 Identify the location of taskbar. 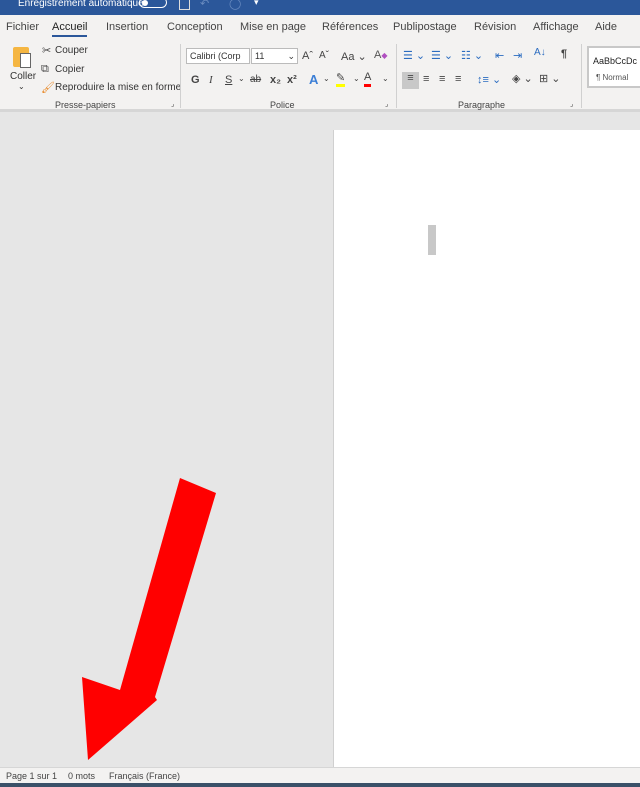
(320, 785).